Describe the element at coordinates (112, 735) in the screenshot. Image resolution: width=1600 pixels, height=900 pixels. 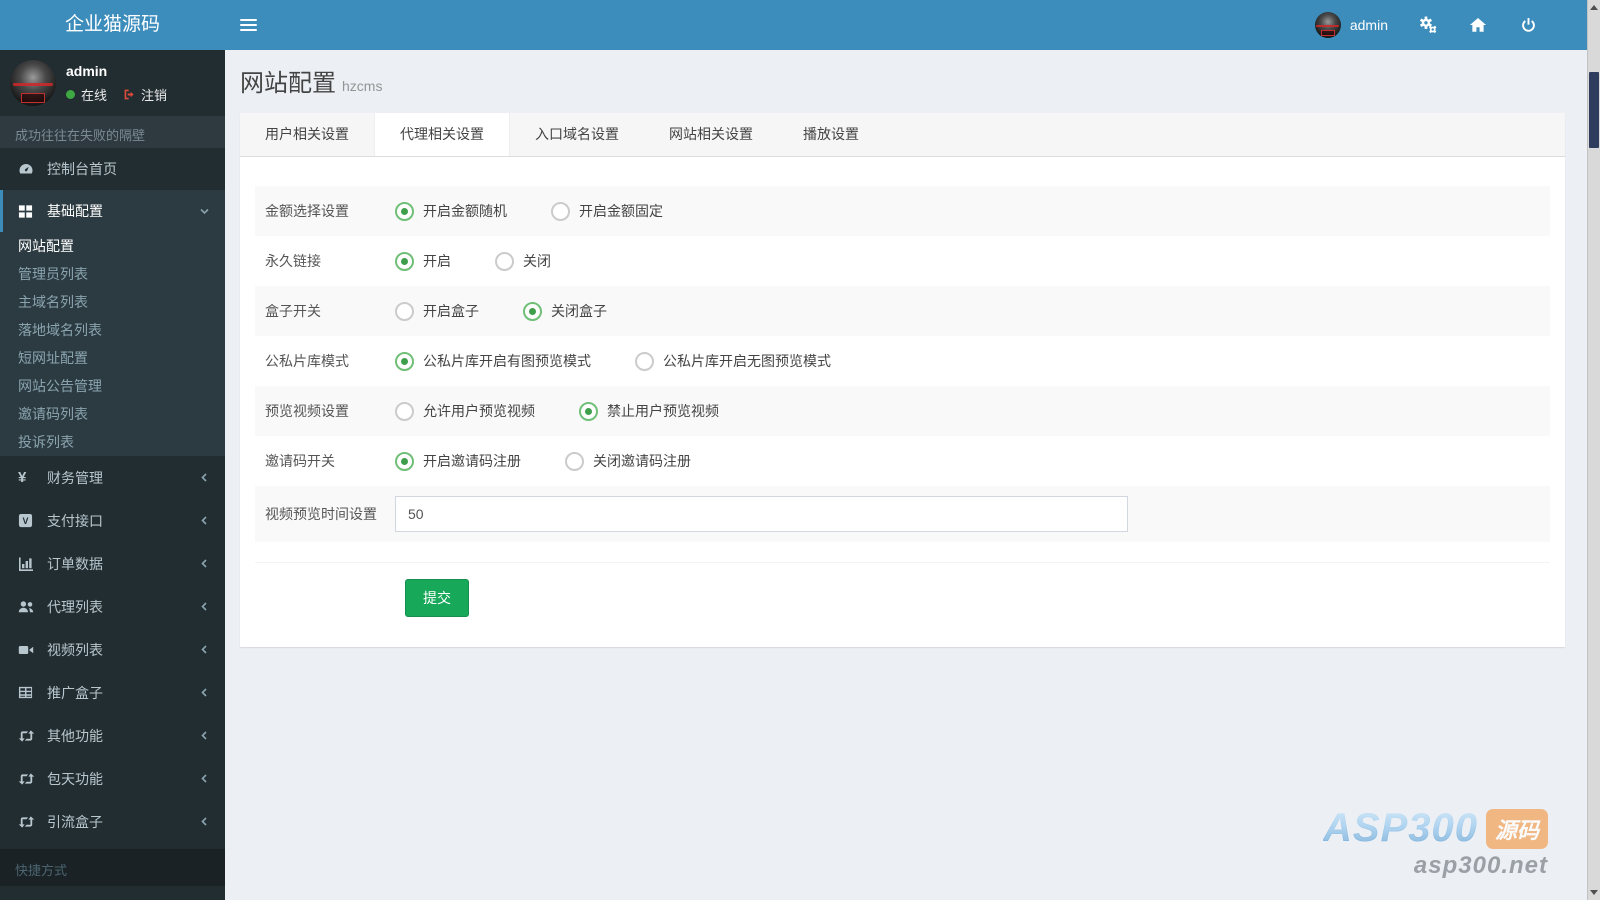
I see `sidebar-item-other-functions: 其他功能` at that location.